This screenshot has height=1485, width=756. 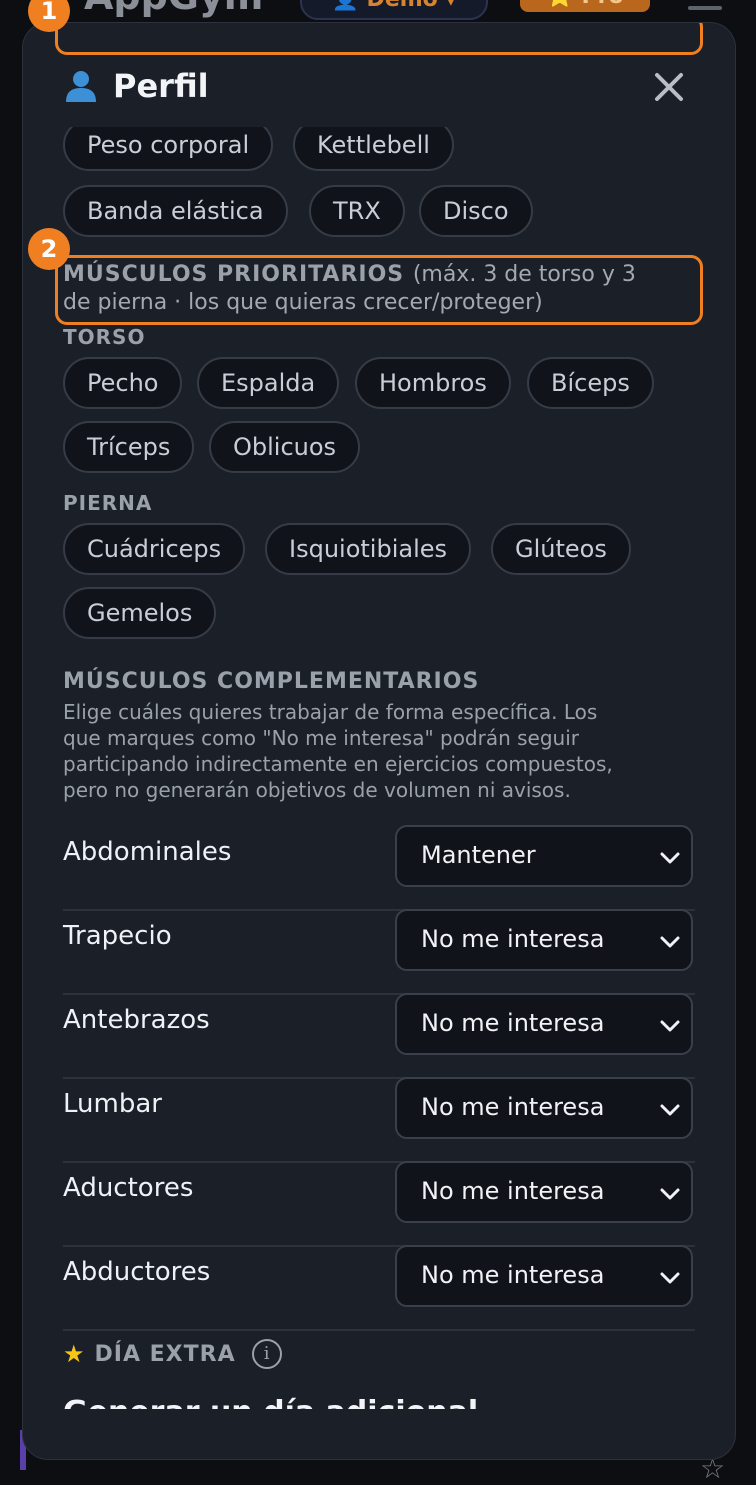 What do you see at coordinates (81, 86) in the screenshot?
I see `user-icon` at bounding box center [81, 86].